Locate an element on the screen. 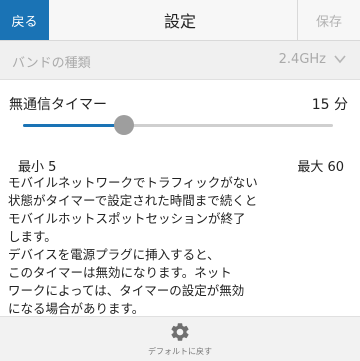 The image size is (360, 361). chevron-down-icon is located at coordinates (340, 59).